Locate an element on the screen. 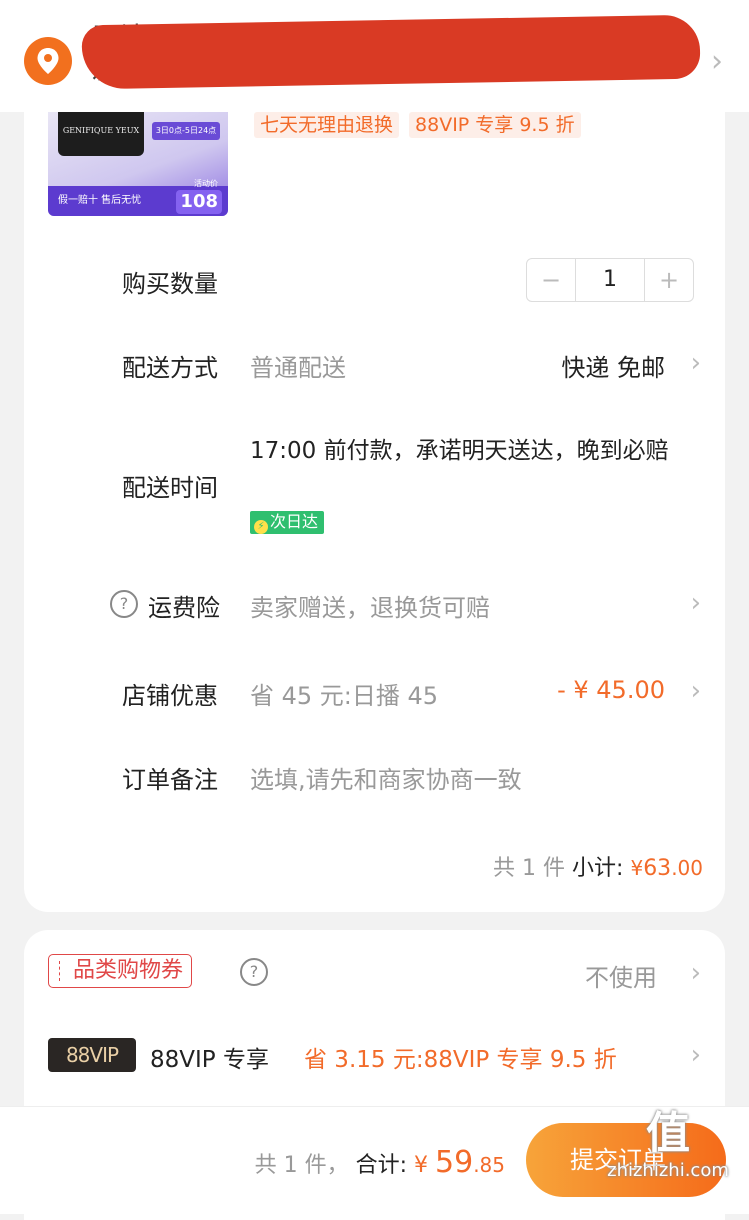  next-day-badge-text: 次日达 is located at coordinates (294, 521).